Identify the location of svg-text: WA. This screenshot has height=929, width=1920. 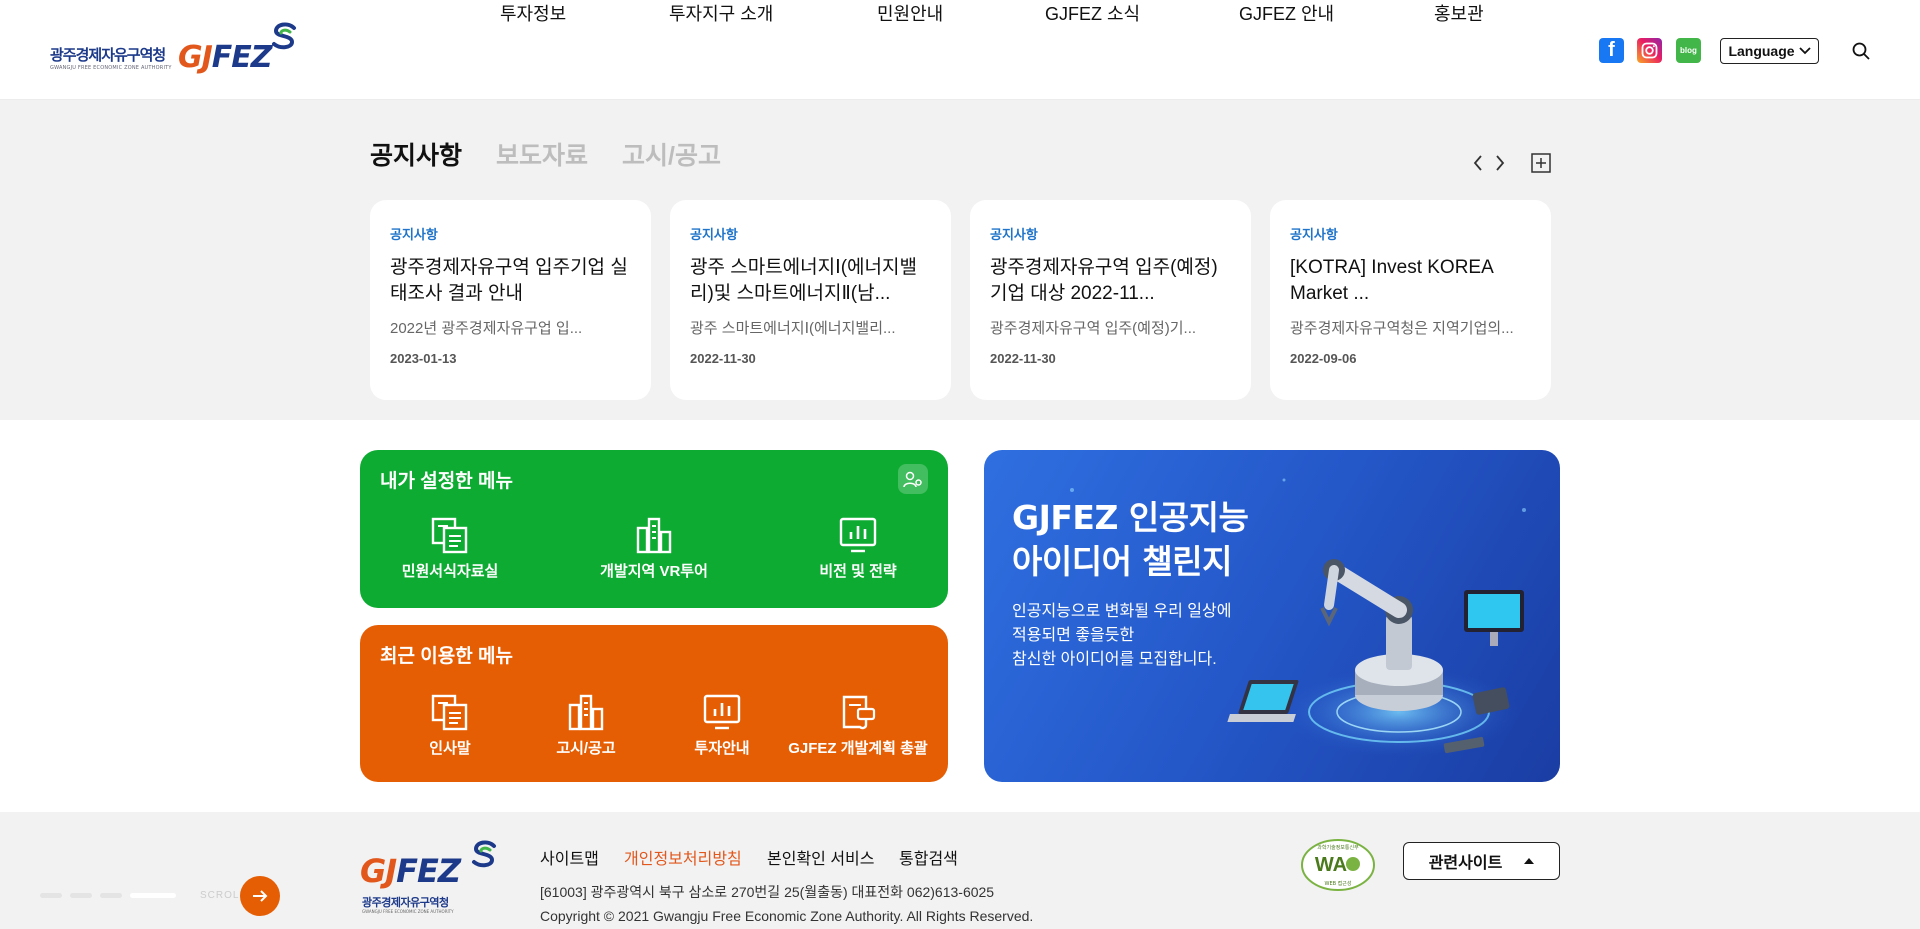
(1331, 865).